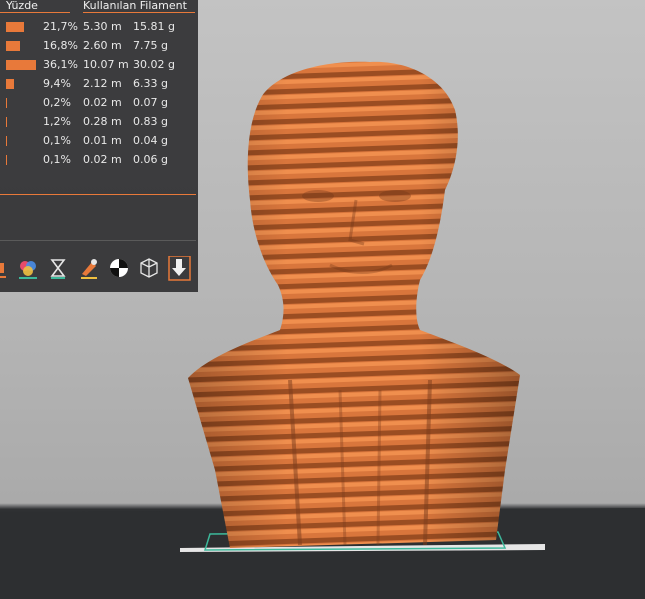  Describe the element at coordinates (60, 26) in the screenshot. I see `usage-percent: 21,7%` at that location.